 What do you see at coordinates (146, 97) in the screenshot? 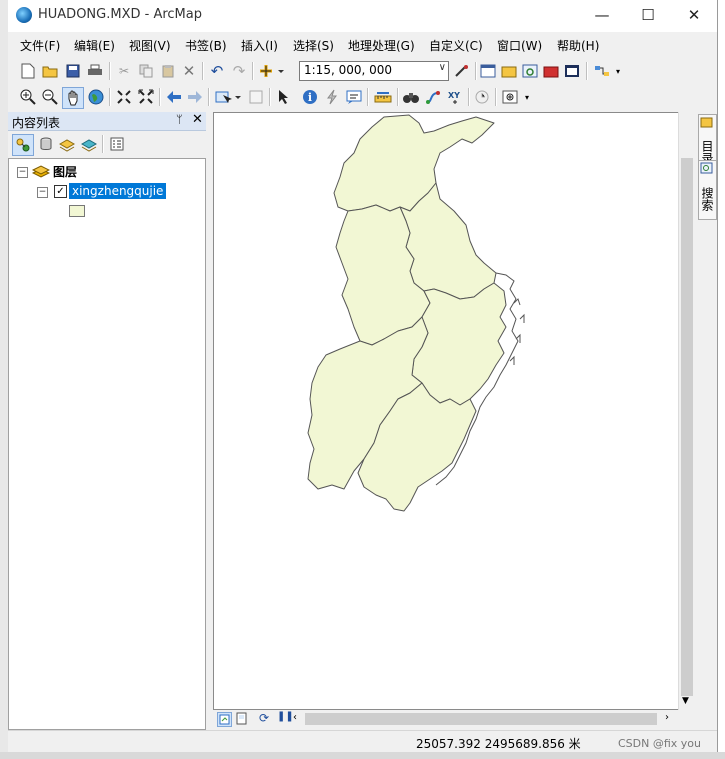
I see `fixed-zoom-out-icon` at bounding box center [146, 97].